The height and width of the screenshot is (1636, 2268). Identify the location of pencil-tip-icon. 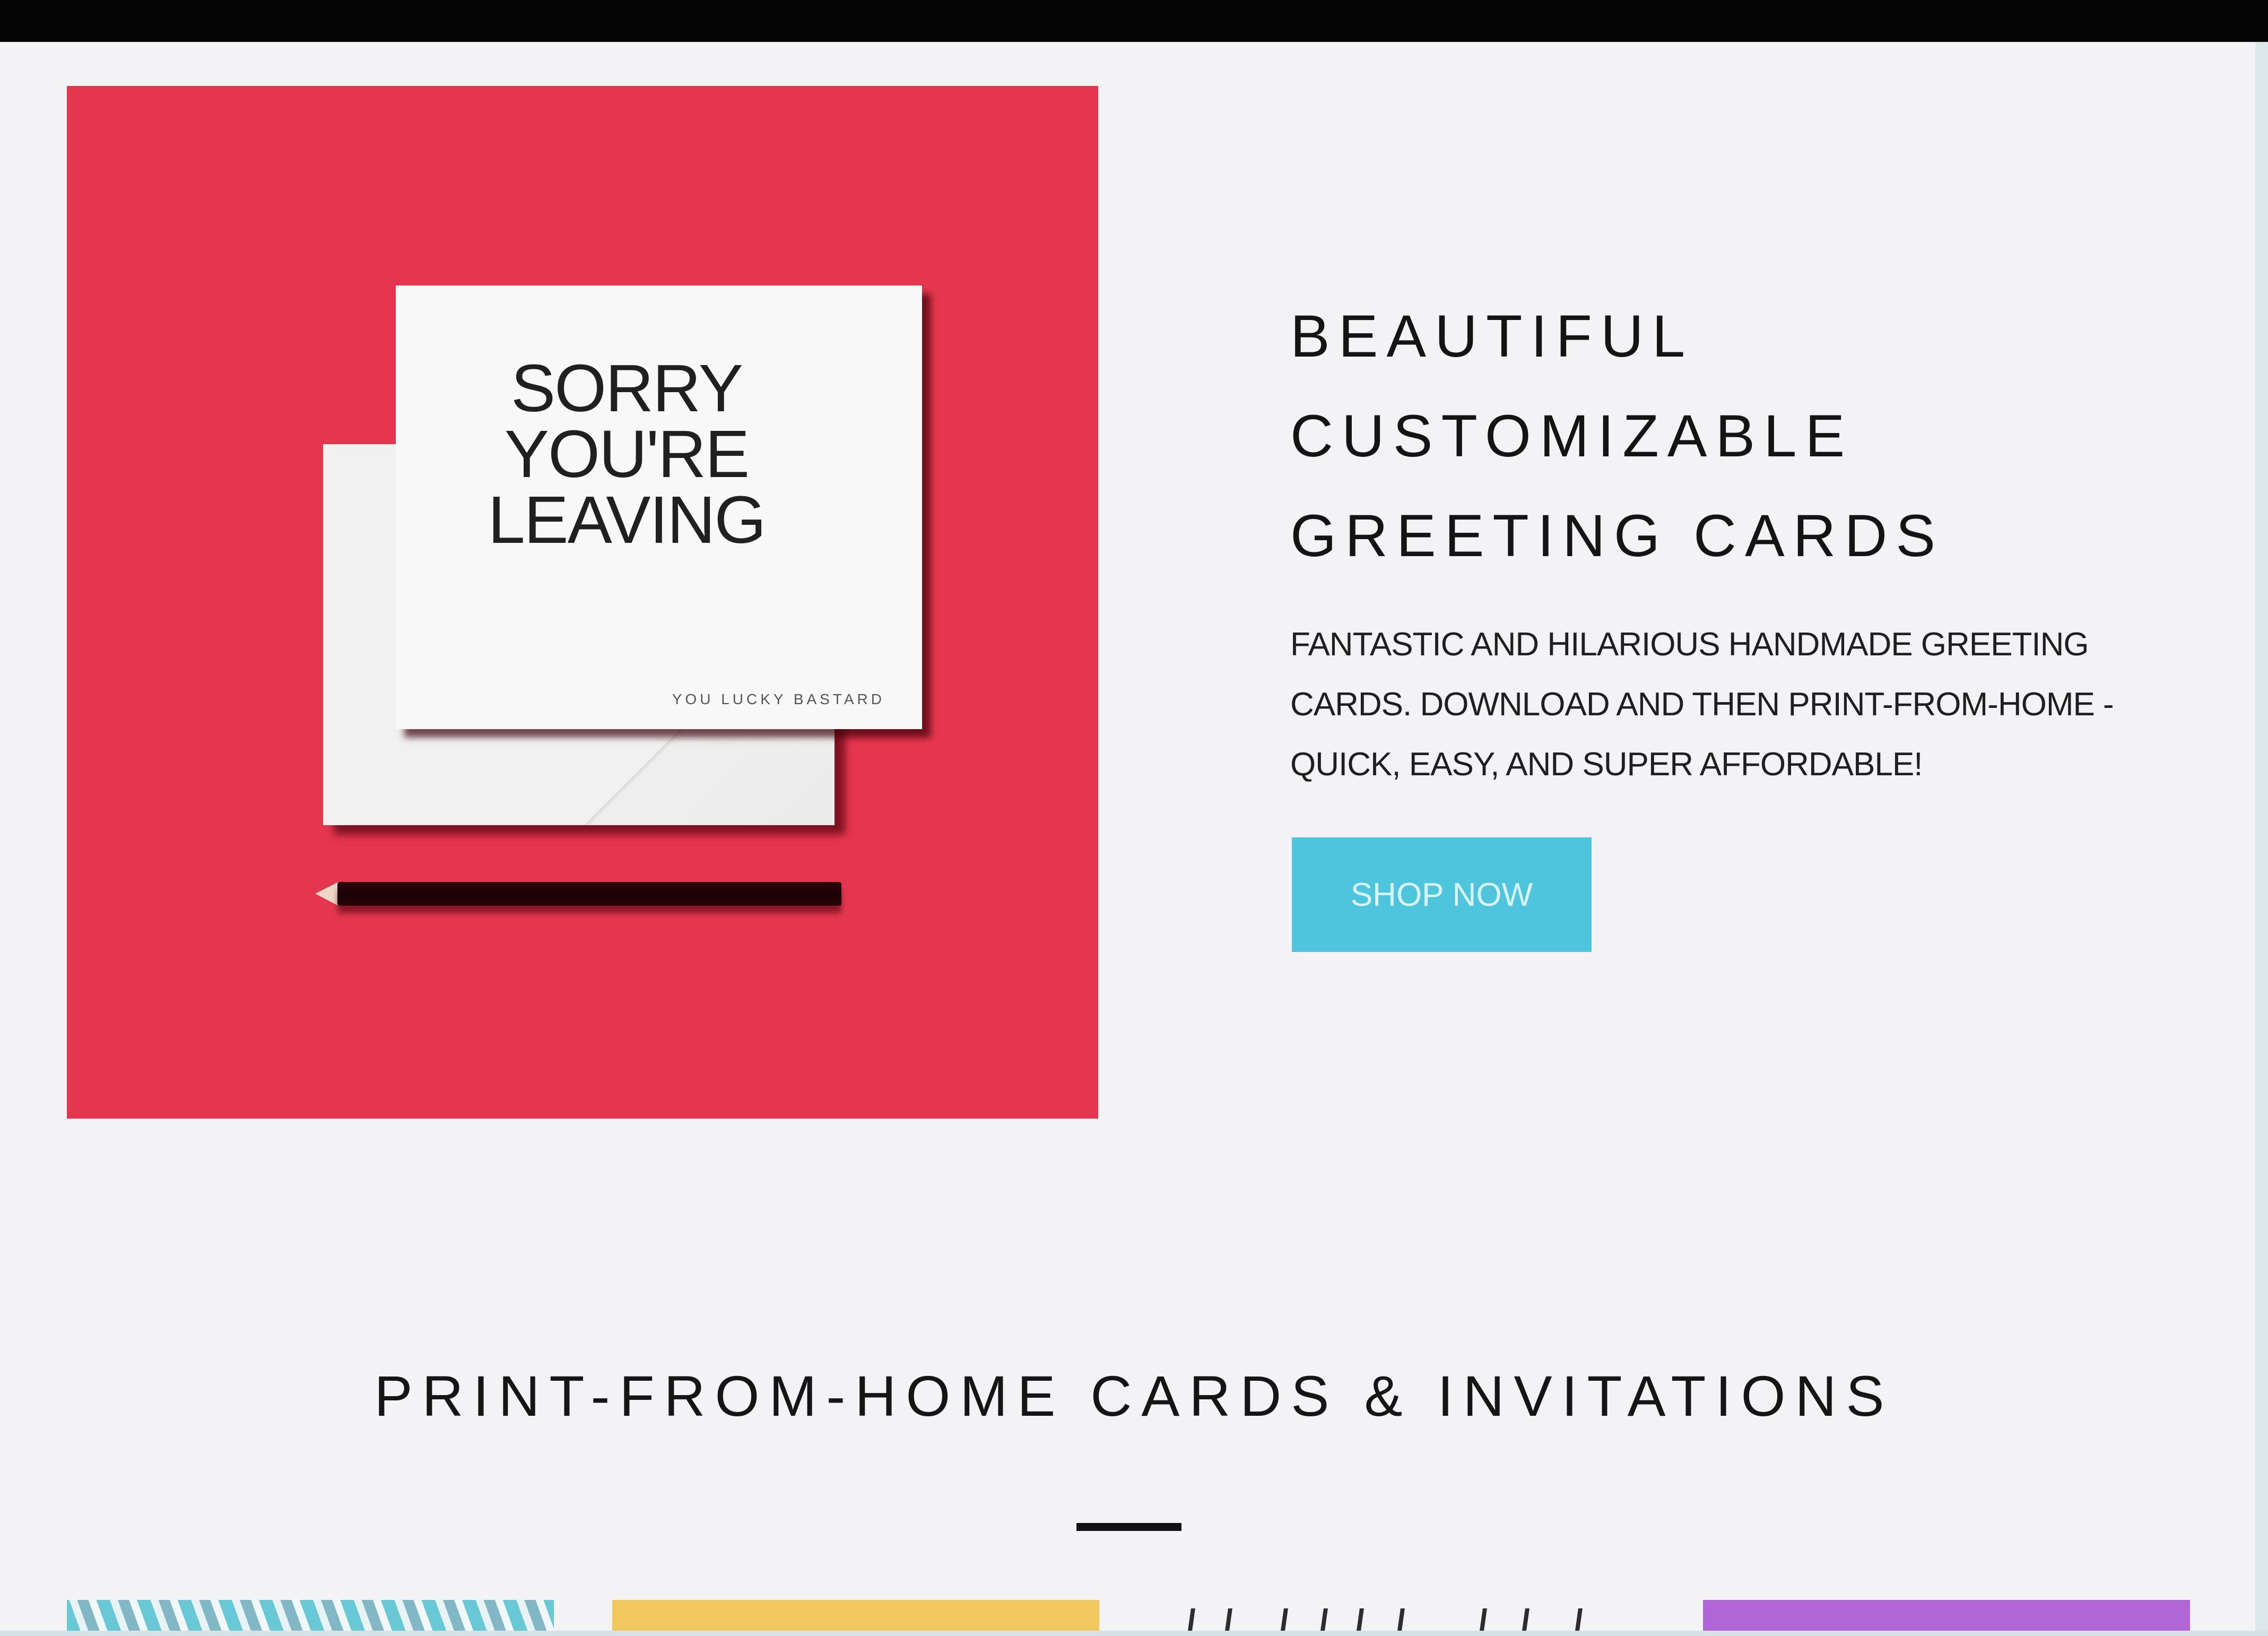
(327, 894).